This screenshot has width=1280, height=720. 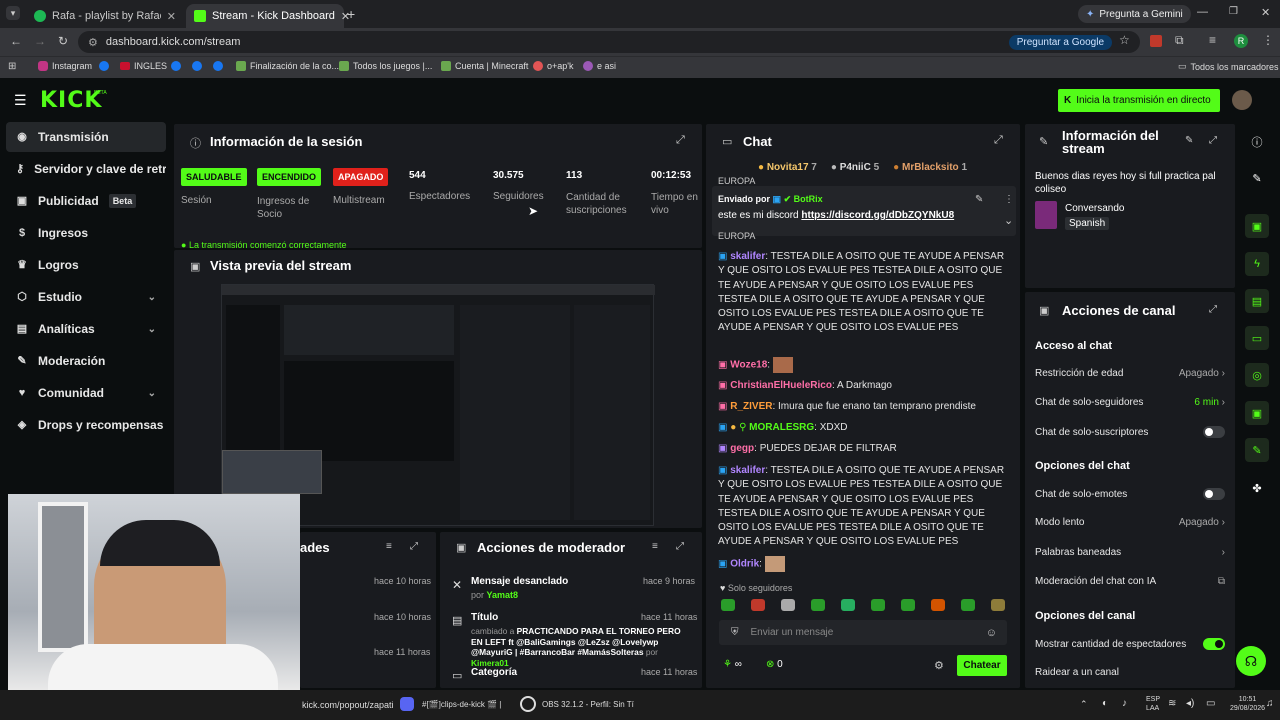 I want to click on extensions-puzzle-icon: ⧉, so click(x=1179, y=40).